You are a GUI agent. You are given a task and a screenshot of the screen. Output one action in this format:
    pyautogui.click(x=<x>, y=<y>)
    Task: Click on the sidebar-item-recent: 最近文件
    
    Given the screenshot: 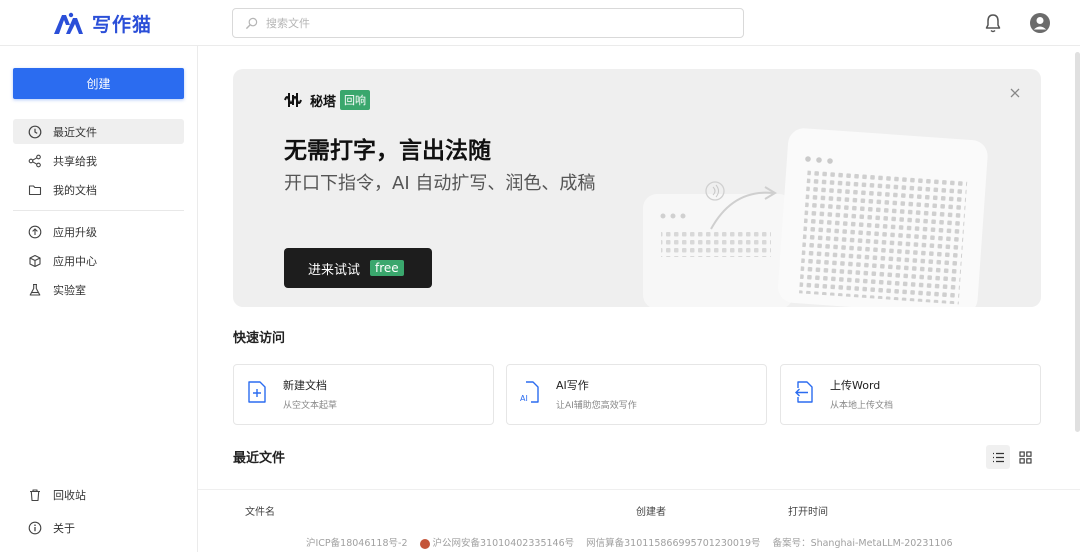 What is the action you would take?
    pyautogui.click(x=98, y=131)
    